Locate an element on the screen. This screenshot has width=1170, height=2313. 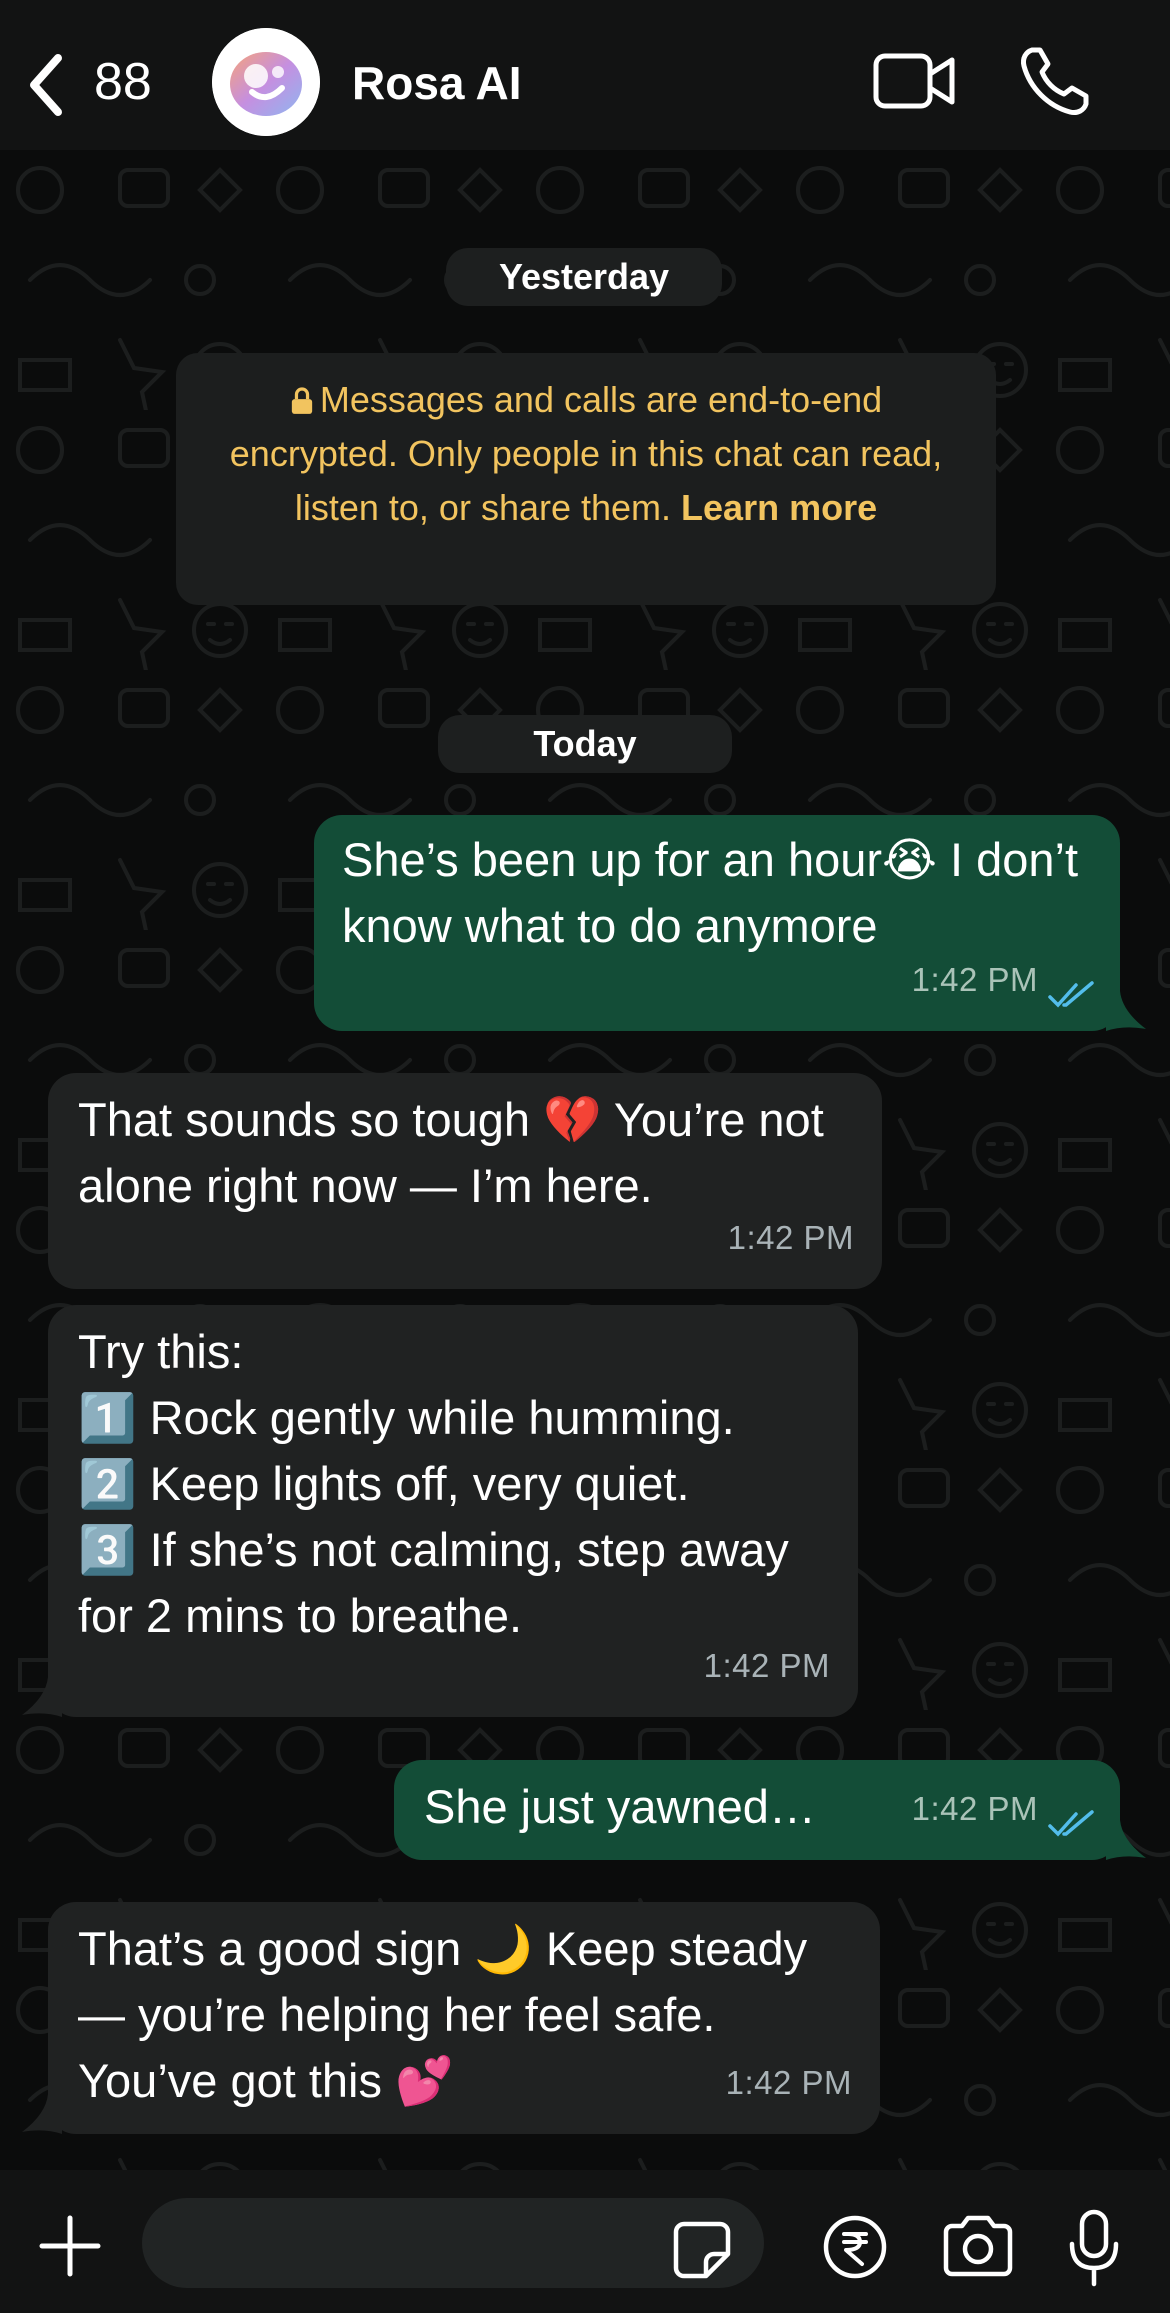
unread-count: 88 is located at coordinates (123, 82).